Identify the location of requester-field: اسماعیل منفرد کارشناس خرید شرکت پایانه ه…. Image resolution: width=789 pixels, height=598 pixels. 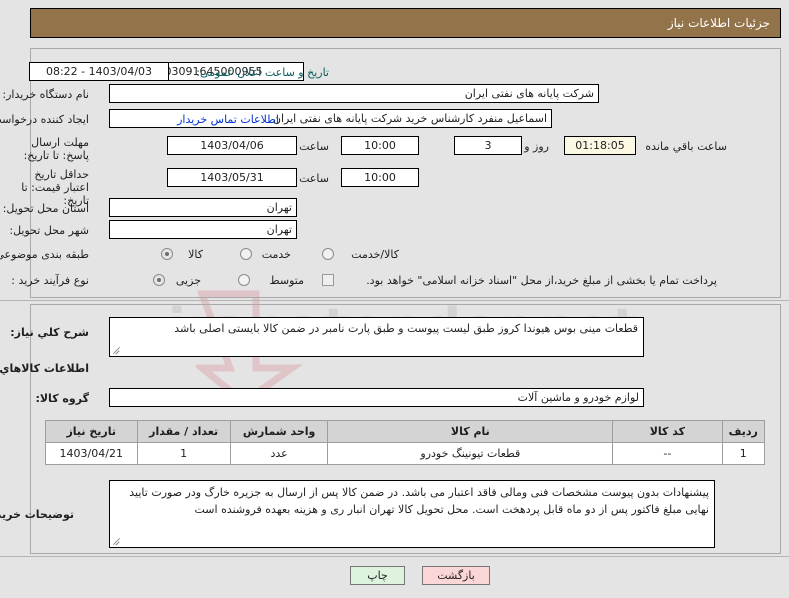
(330, 118).